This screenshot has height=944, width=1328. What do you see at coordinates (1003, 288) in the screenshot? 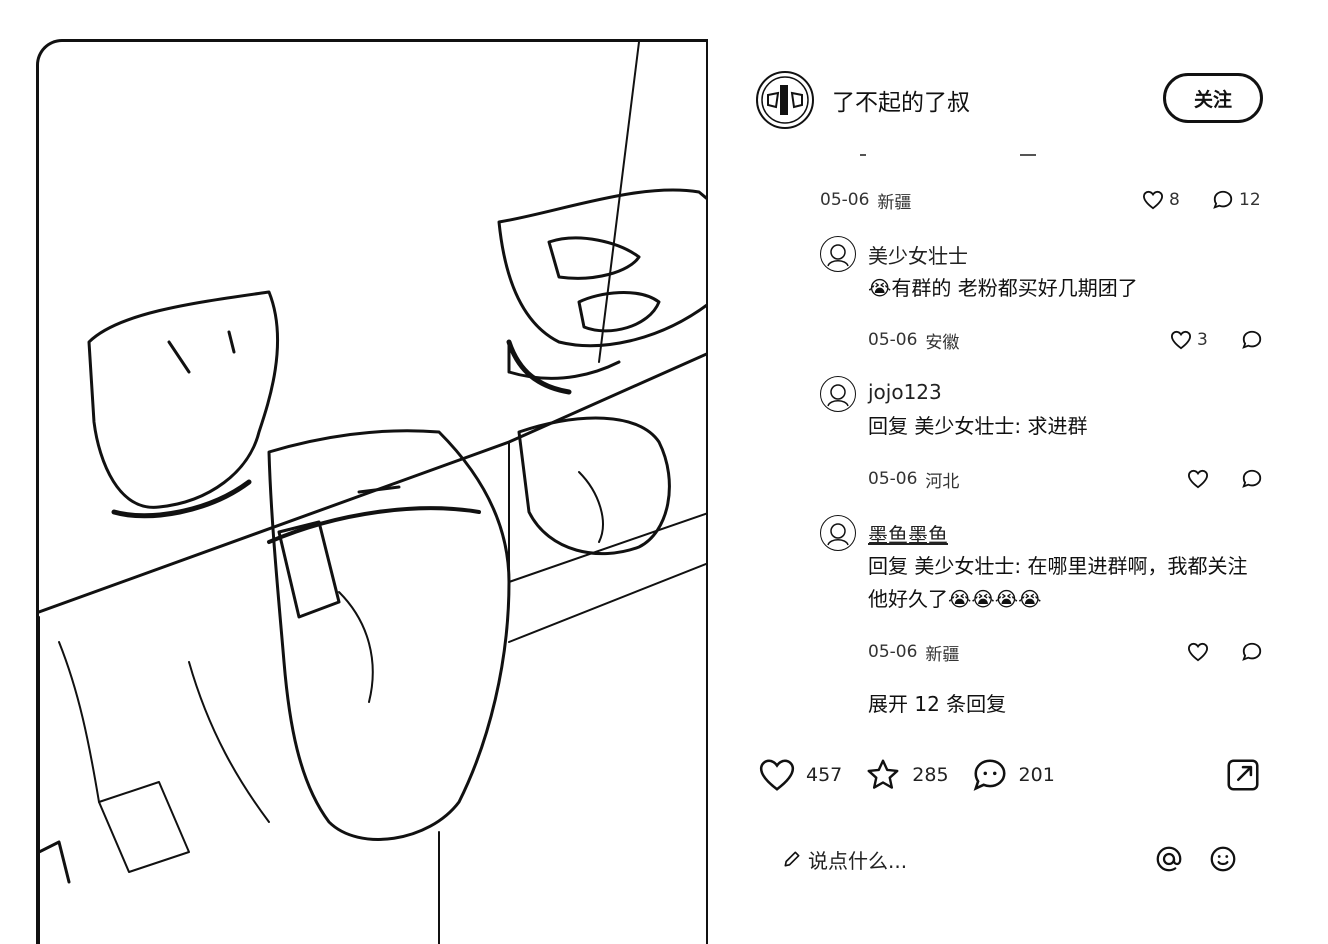
I see `comment-text: 😭有群的 老粉都买好几期团了` at bounding box center [1003, 288].